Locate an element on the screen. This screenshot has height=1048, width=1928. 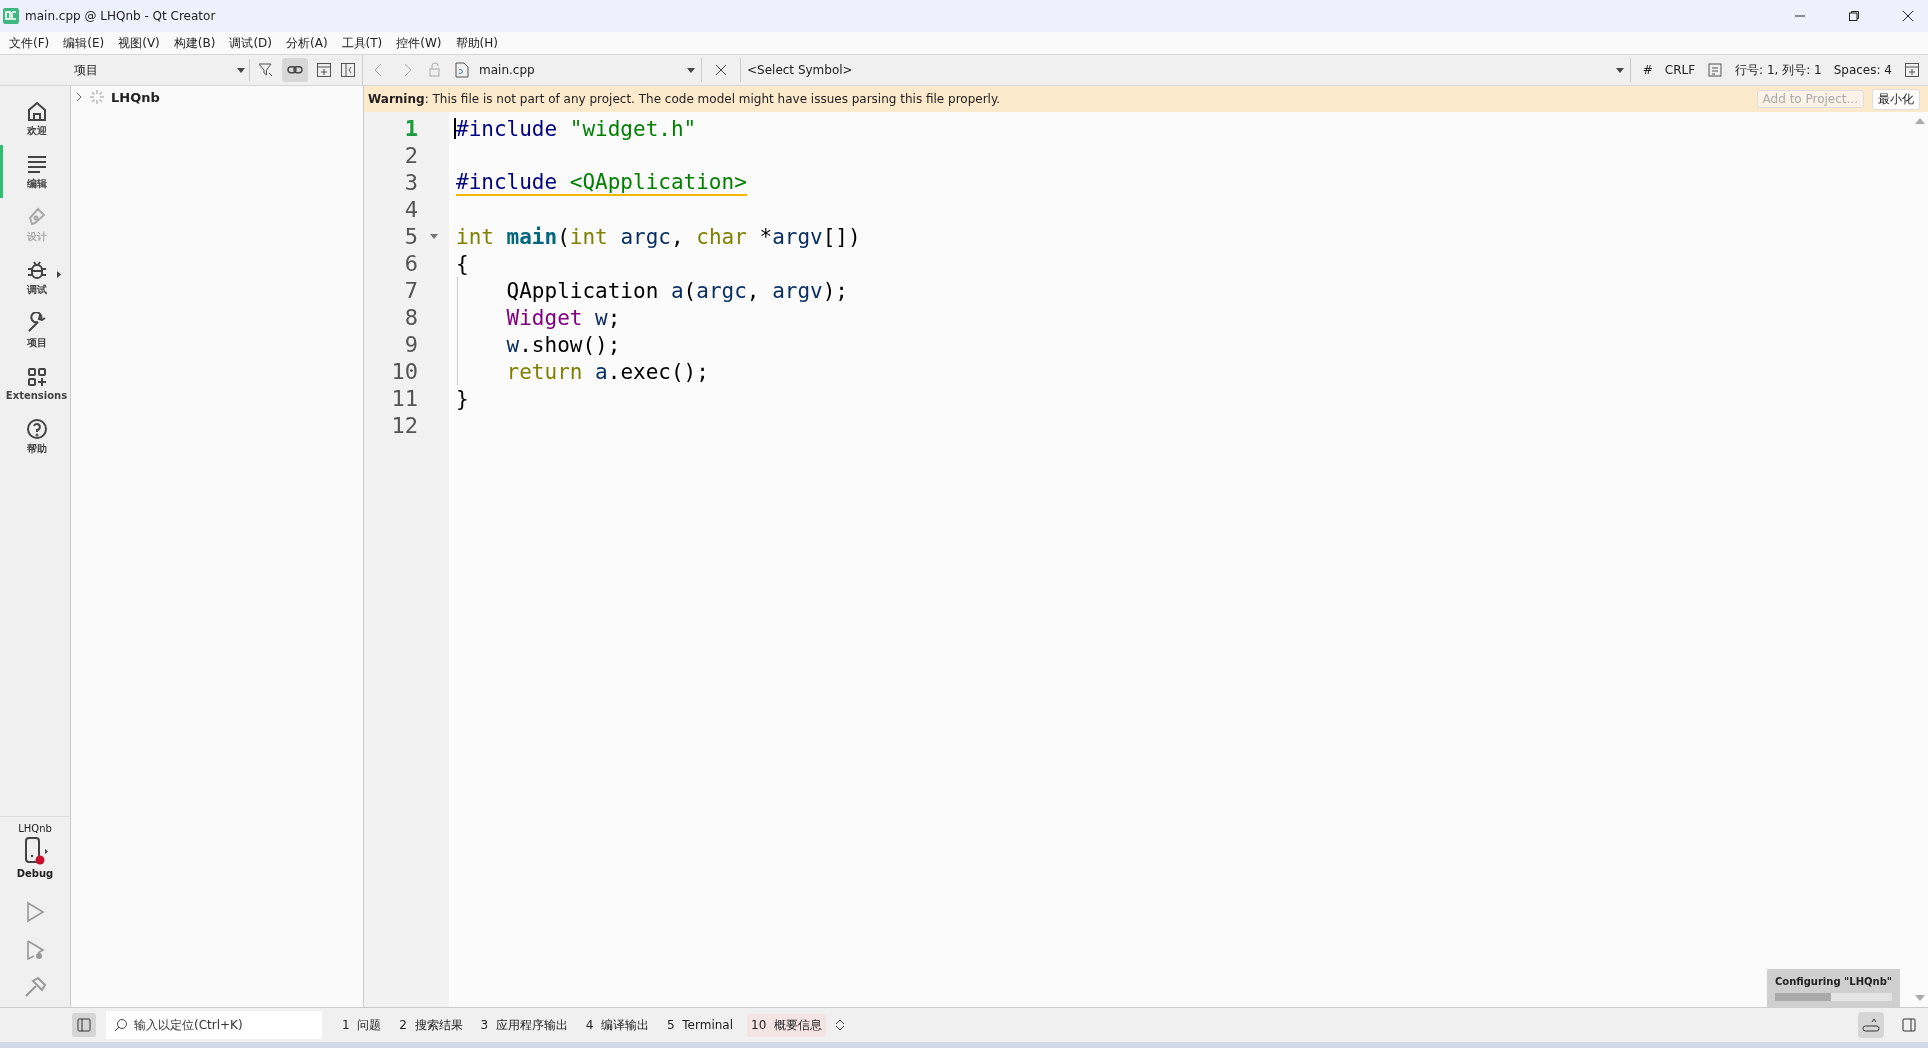
warning-message: Warning: This file is not part of any project. The code model might have issues parsing this file properly. is located at coordinates (684, 99).